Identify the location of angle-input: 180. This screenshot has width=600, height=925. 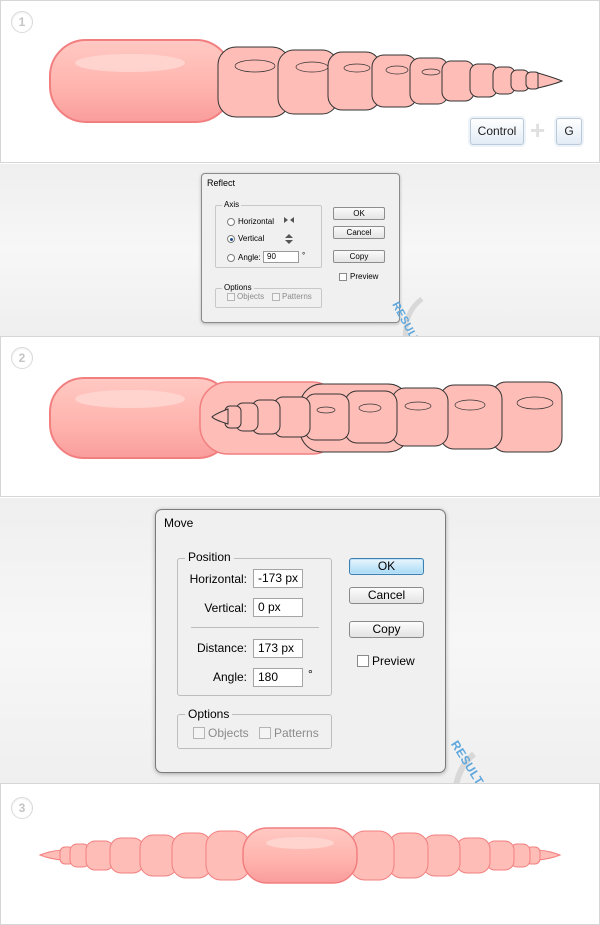
(278, 677).